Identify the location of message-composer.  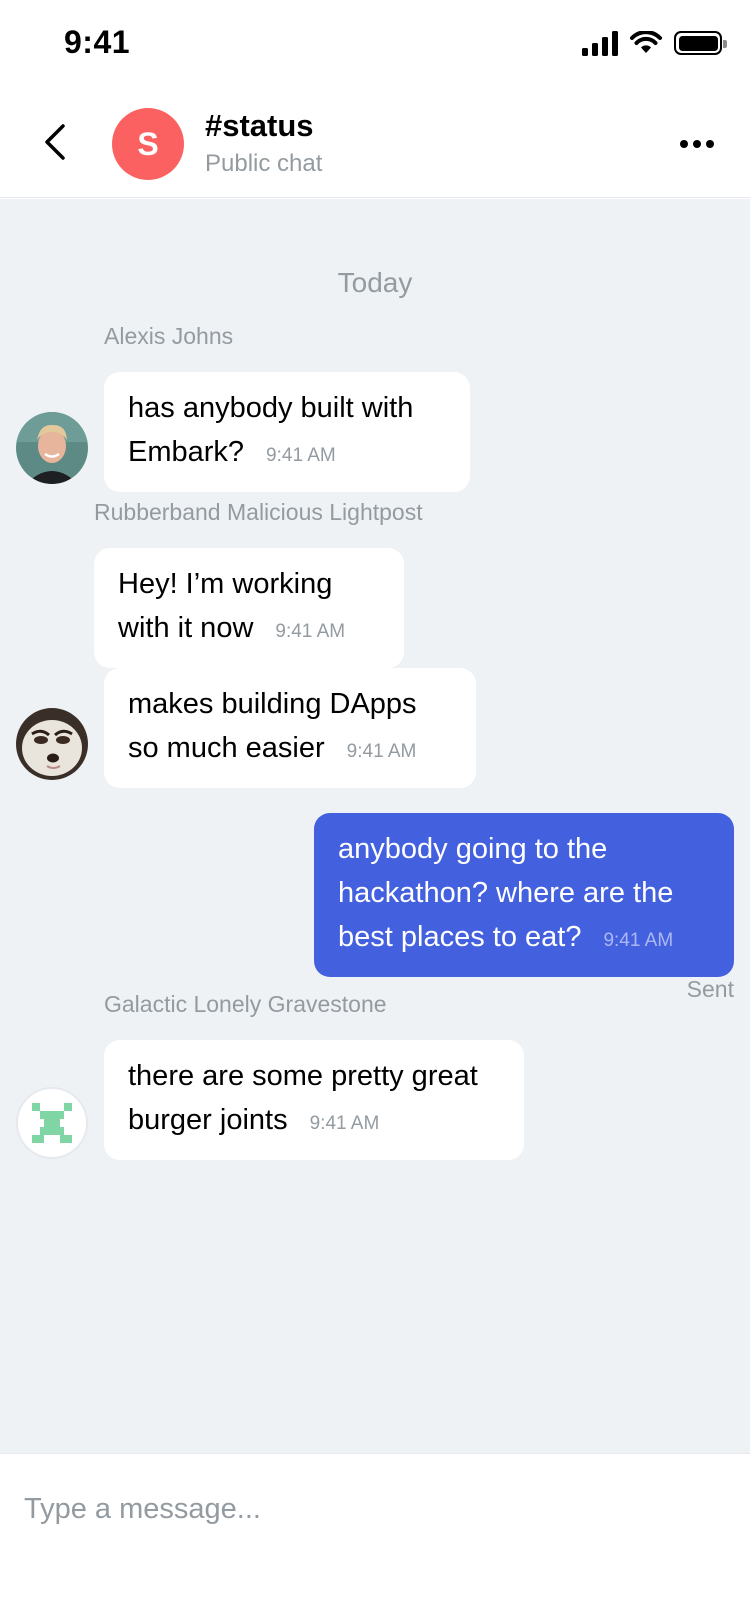
(375, 1538).